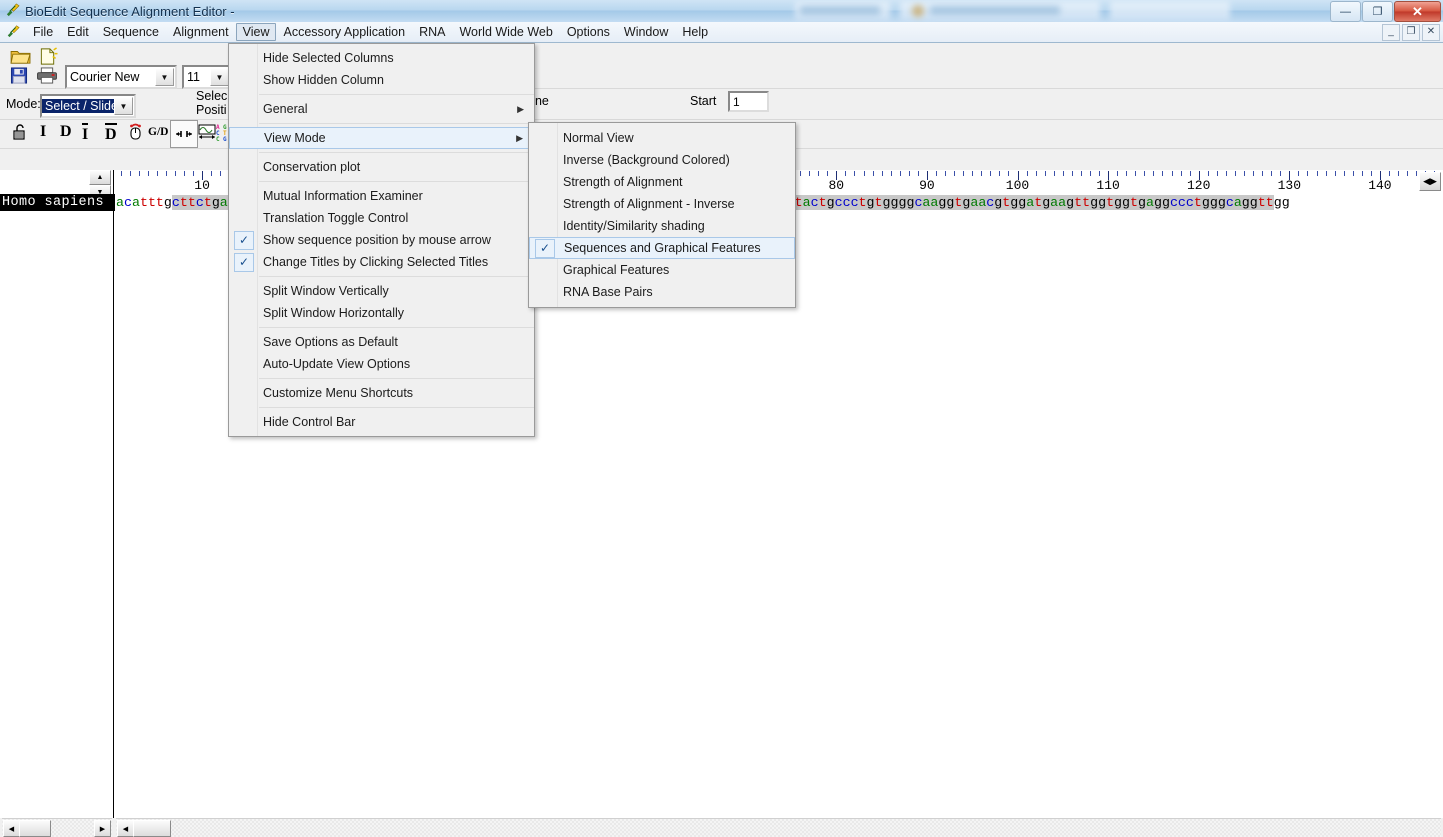  What do you see at coordinates (381, 138) in the screenshot?
I see `menu-item-view-mode: View Mode ▶` at bounding box center [381, 138].